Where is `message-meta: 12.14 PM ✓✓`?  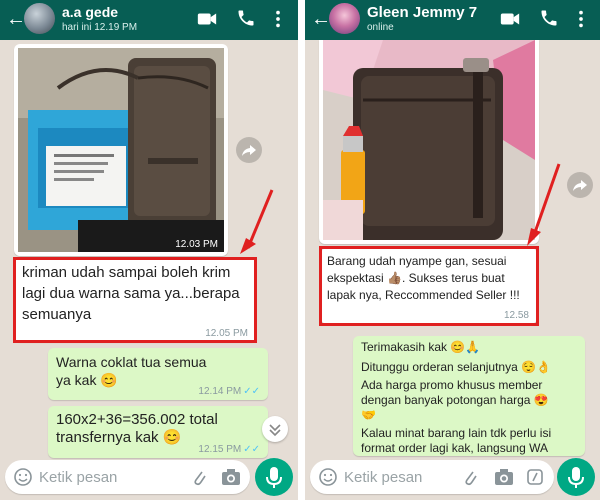 message-meta: 12.14 PM ✓✓ is located at coordinates (229, 391).